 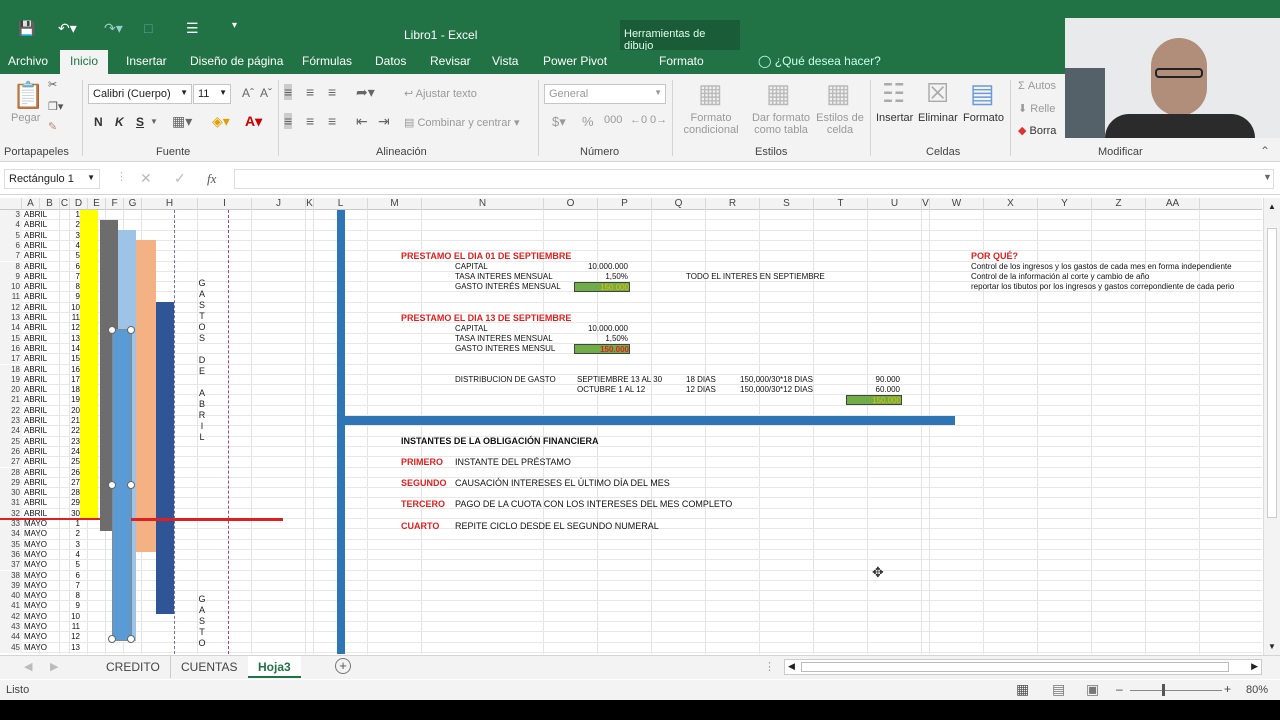 I want to click on row-header: 15, so click(x=11, y=338).